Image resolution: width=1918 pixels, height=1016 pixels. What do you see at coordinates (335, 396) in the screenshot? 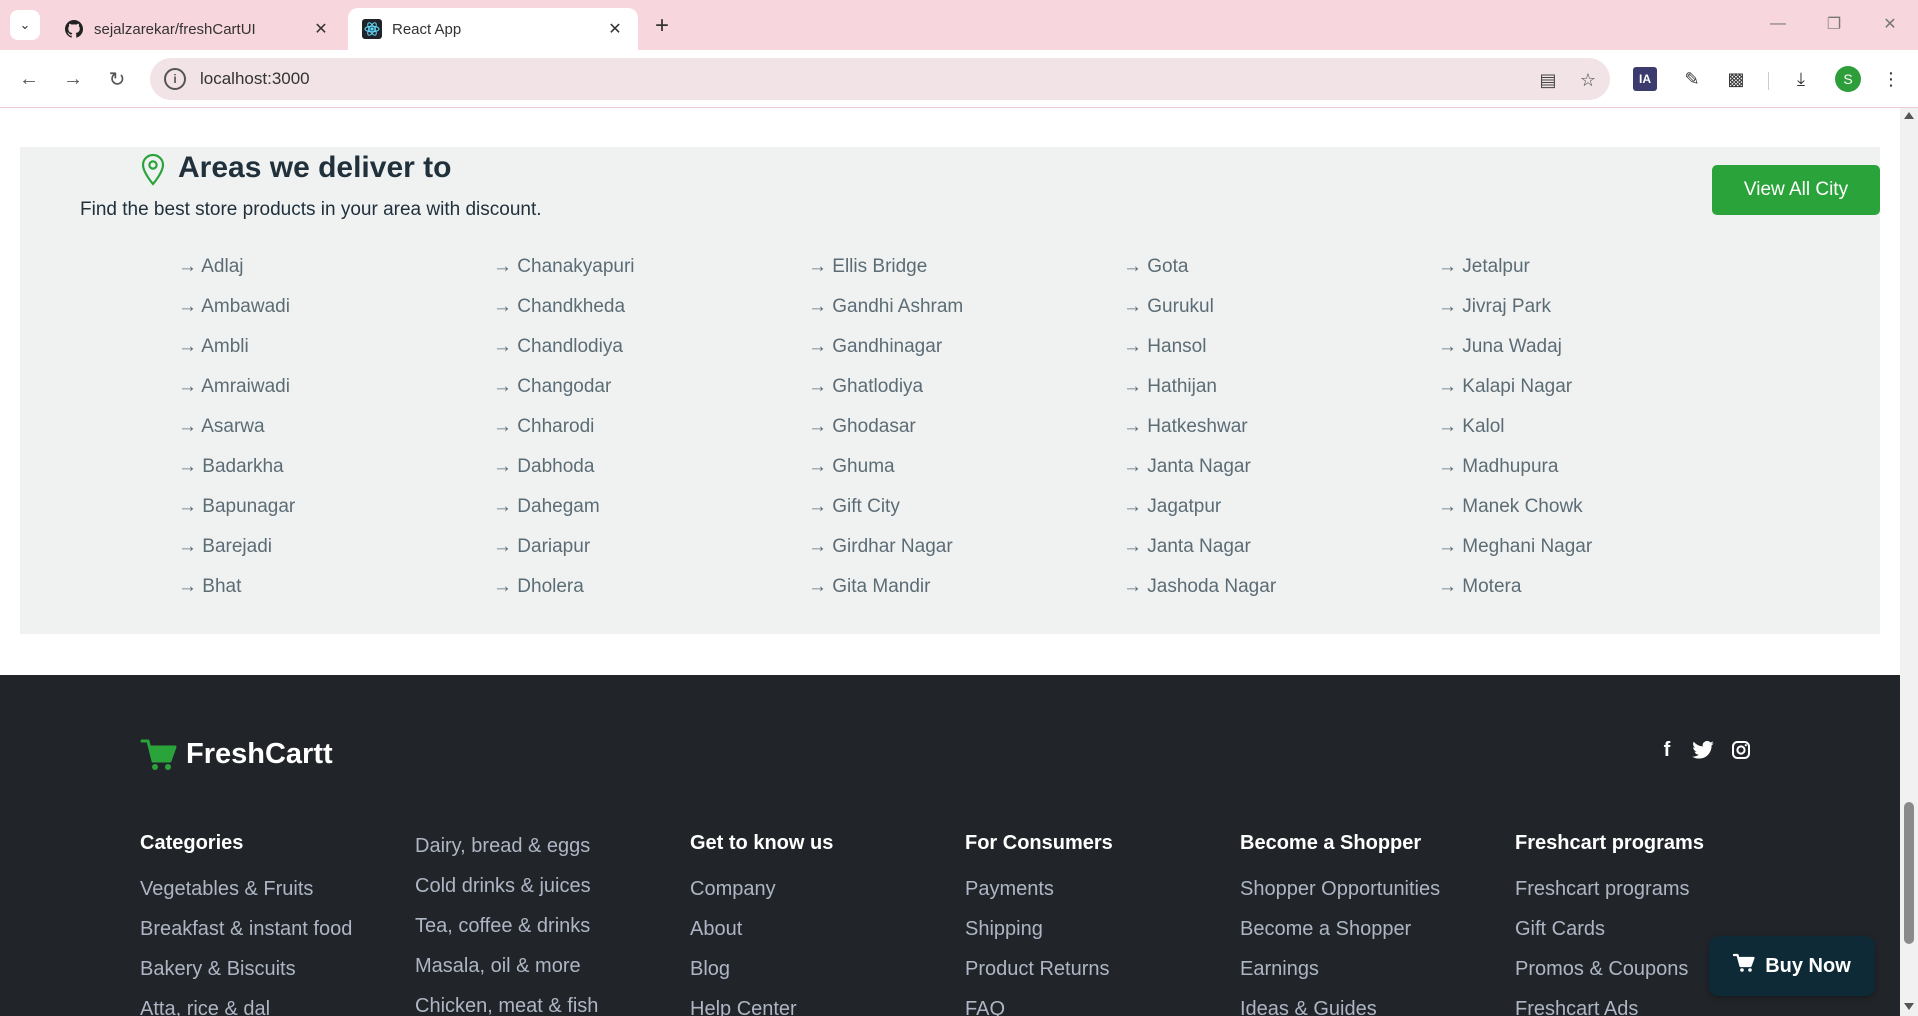
I see `city-link: → Amraiwadi` at bounding box center [335, 396].